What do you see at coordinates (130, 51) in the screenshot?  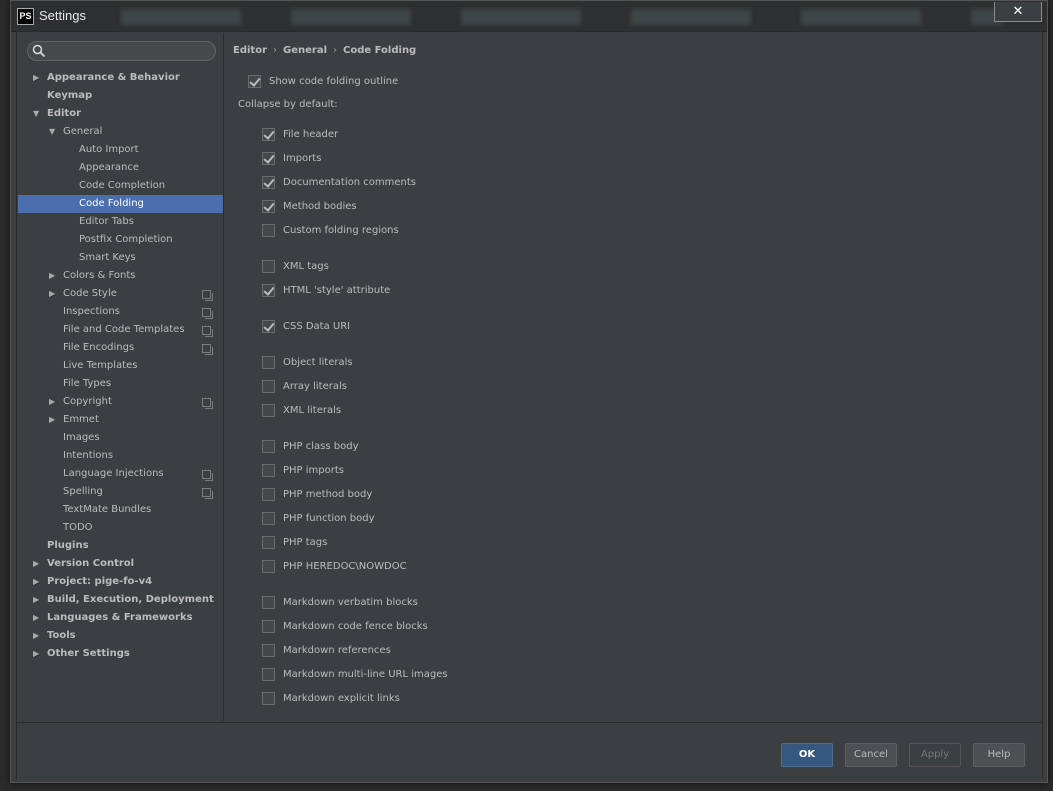 I see `search-input` at bounding box center [130, 51].